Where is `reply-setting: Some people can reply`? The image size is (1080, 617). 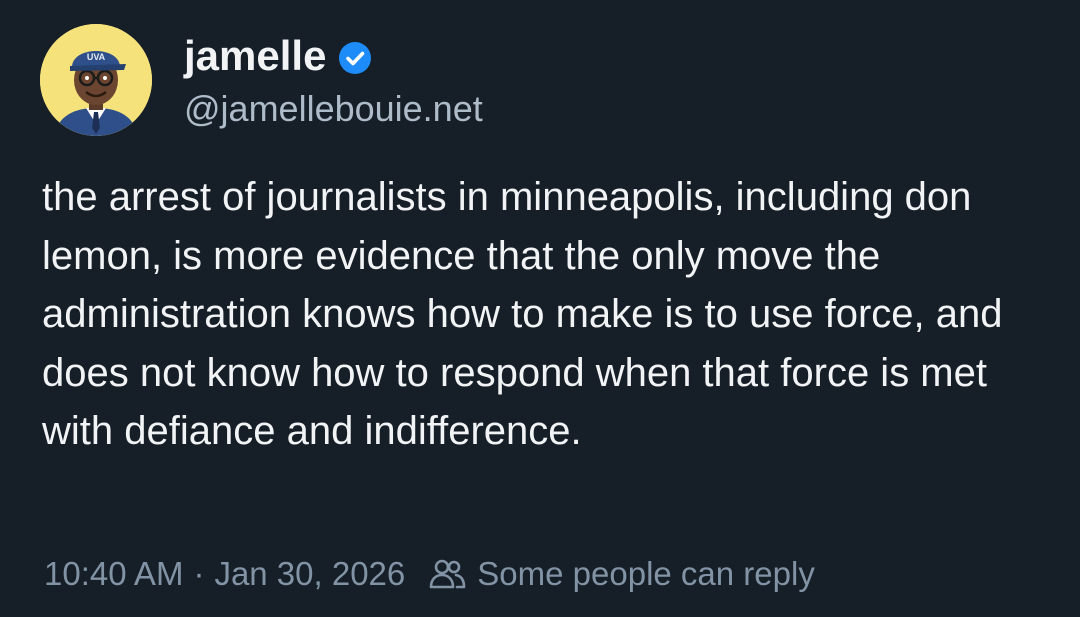 reply-setting: Some people can reply is located at coordinates (646, 574).